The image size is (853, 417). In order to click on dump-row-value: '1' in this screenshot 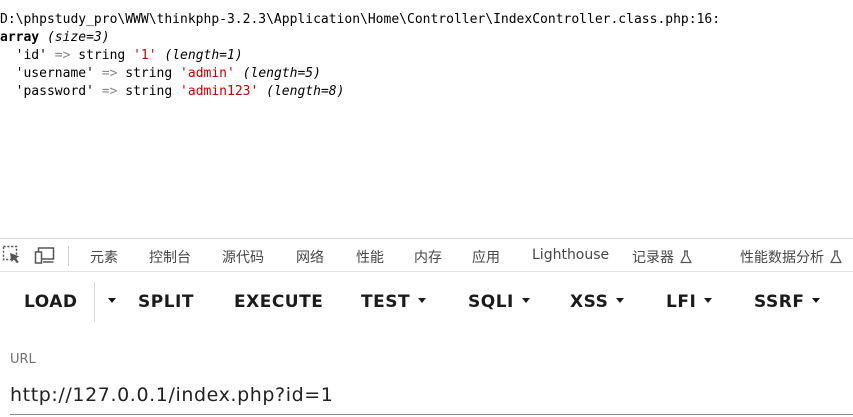, I will do `click(145, 55)`.